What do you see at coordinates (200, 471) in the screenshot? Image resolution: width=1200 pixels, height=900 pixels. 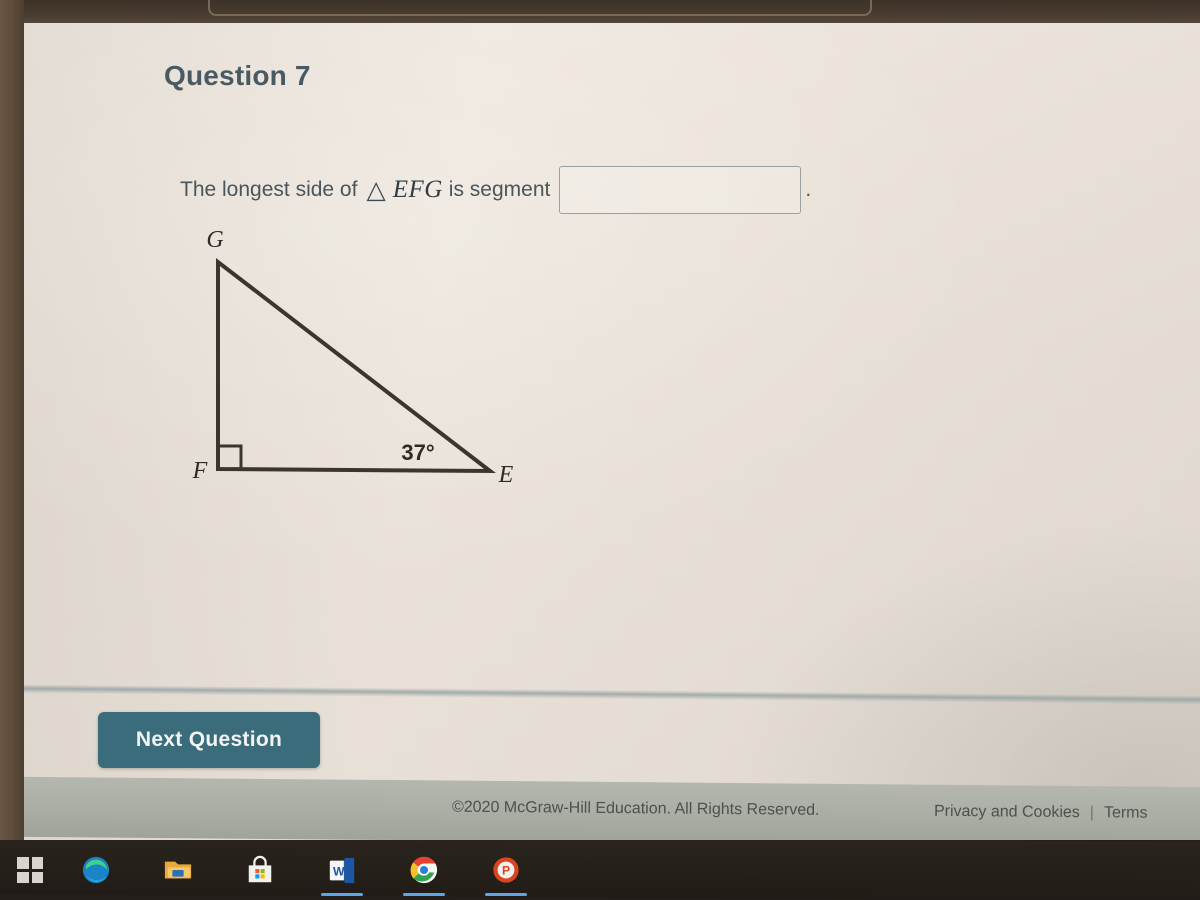 I see `vertex-label-f: F` at bounding box center [200, 471].